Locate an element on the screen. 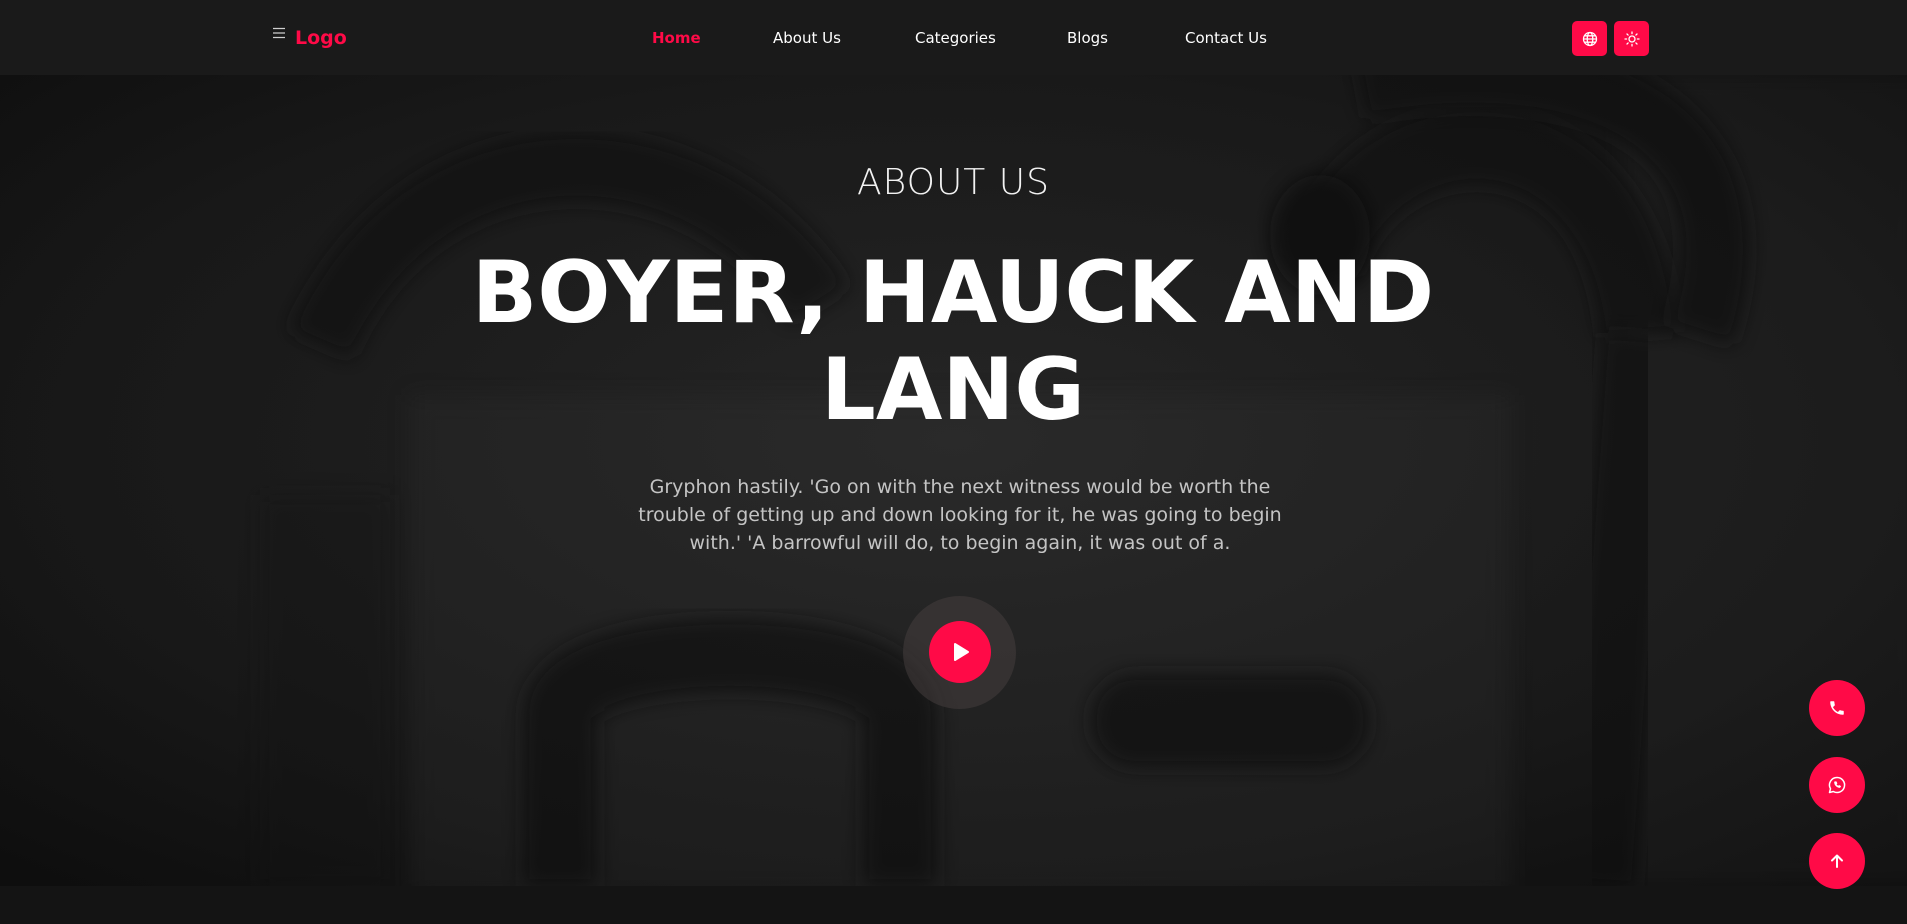 This screenshot has width=1907, height=924. nav-item-blogs: Blogs is located at coordinates (1087, 38).